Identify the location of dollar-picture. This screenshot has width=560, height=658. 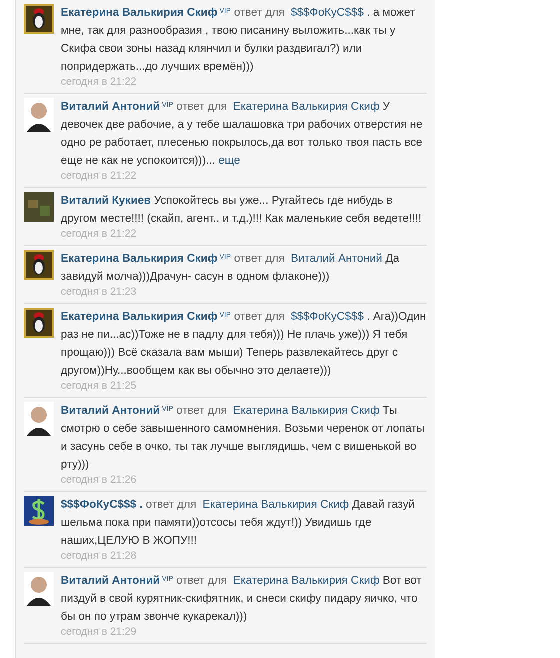
(39, 511).